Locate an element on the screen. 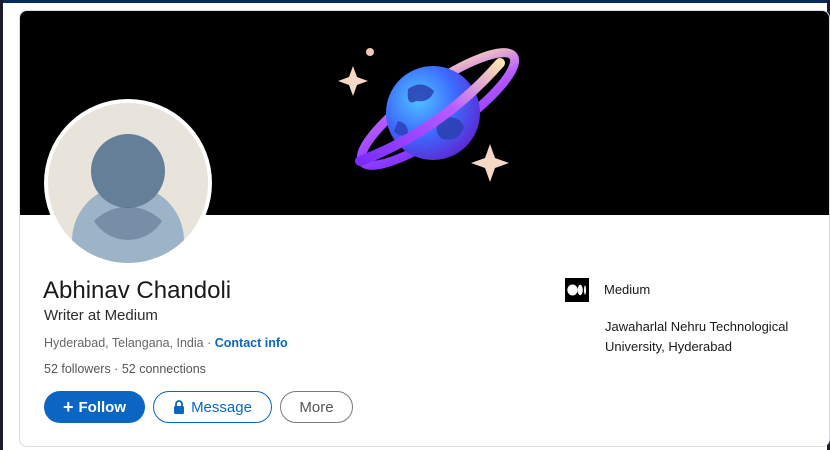 The width and height of the screenshot is (830, 450). more-label: More is located at coordinates (316, 407).